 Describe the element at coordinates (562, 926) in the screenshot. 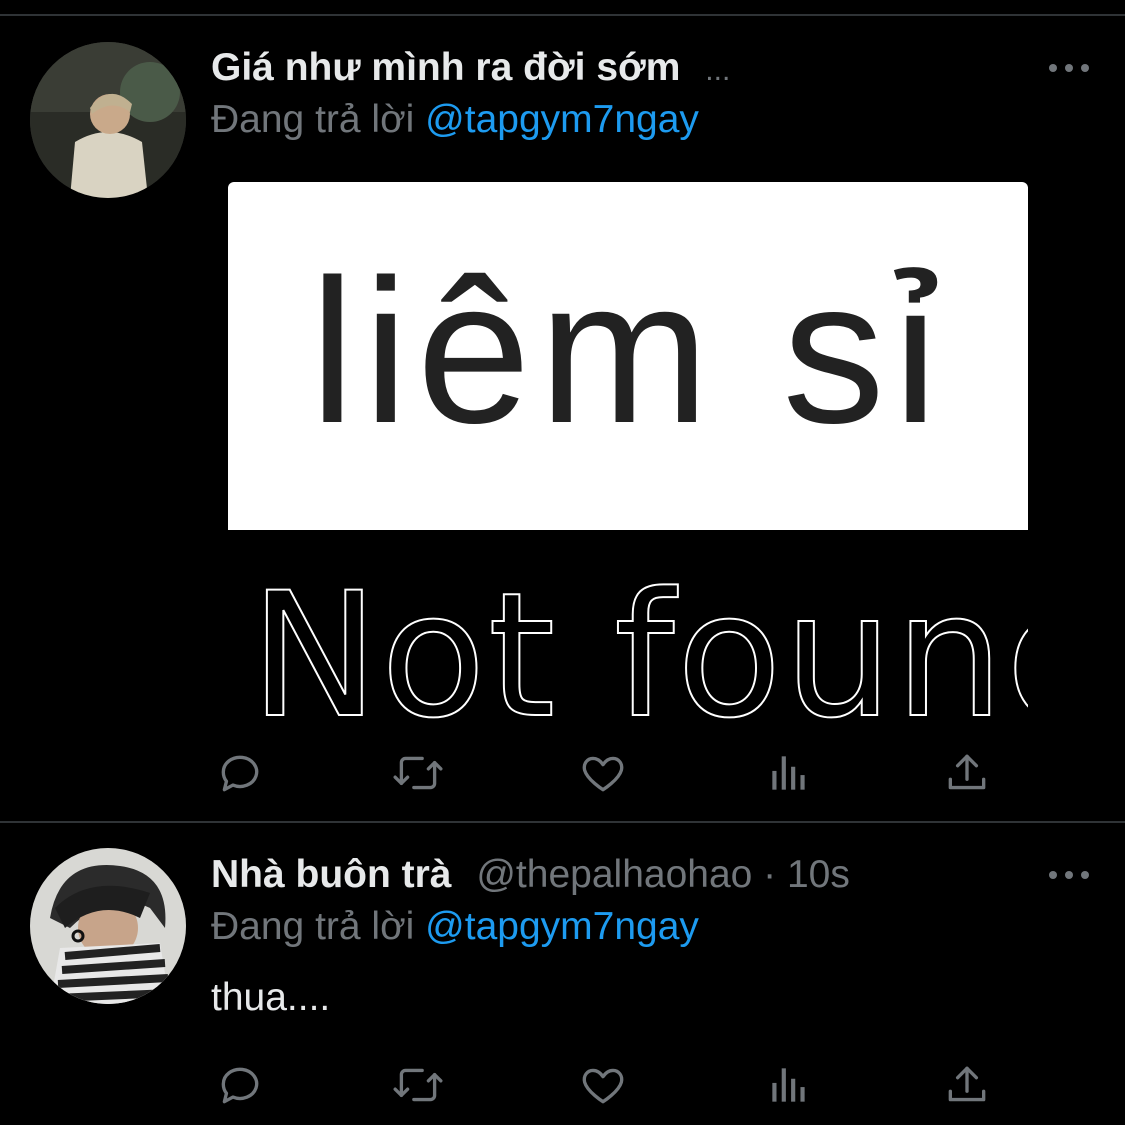

I see `mention-link: @tapgym7ngay` at that location.